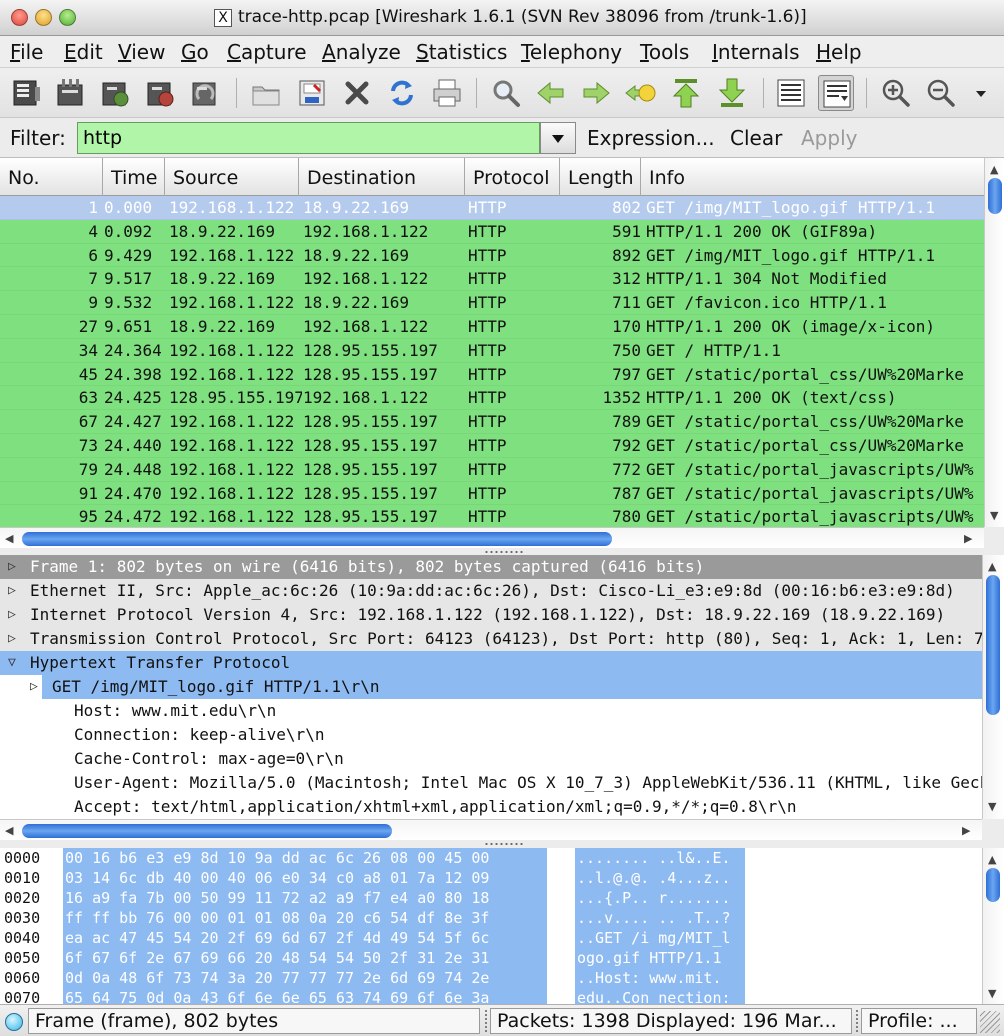 This screenshot has width=1004, height=1036. Describe the element at coordinates (361, 52) in the screenshot. I see `menu-analyze: Analyze` at that location.